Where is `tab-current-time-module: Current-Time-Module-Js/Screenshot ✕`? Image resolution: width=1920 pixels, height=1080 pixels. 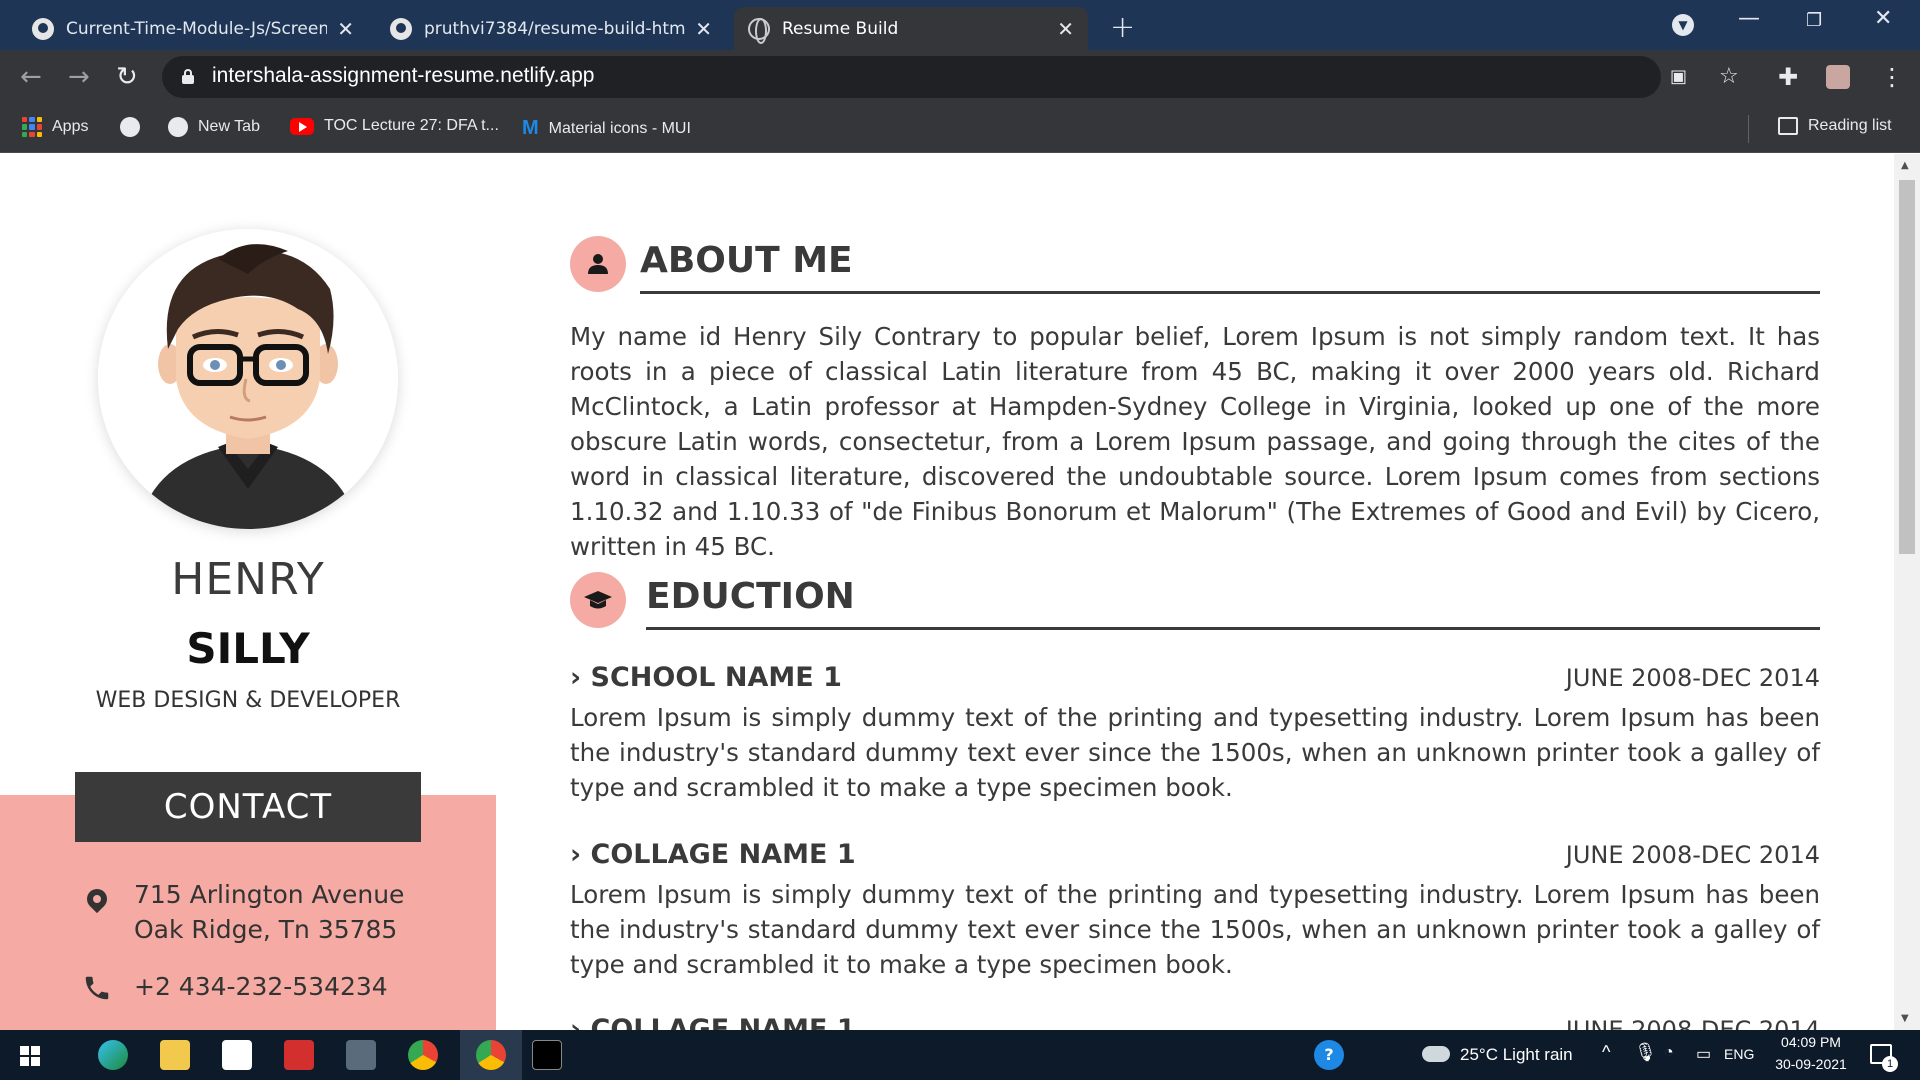
tab-current-time-module: Current-Time-Module-Js/Screenshot ✕ is located at coordinates (193, 28).